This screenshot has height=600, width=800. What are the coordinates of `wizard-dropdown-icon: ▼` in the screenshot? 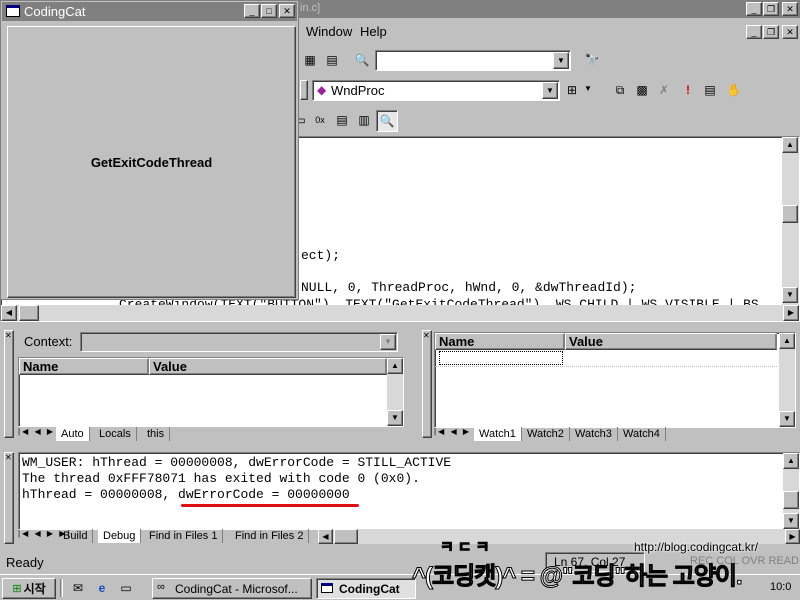 It's located at (588, 88).